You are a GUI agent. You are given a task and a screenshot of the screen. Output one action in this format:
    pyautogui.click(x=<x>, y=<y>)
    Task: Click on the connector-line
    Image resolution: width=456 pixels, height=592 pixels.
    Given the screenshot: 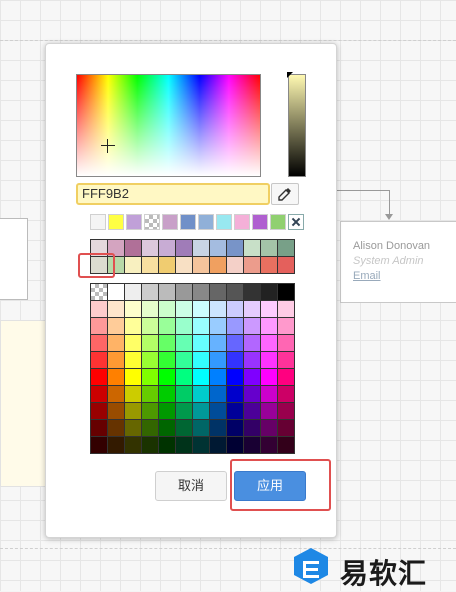 What is the action you would take?
    pyautogui.click(x=360, y=190)
    